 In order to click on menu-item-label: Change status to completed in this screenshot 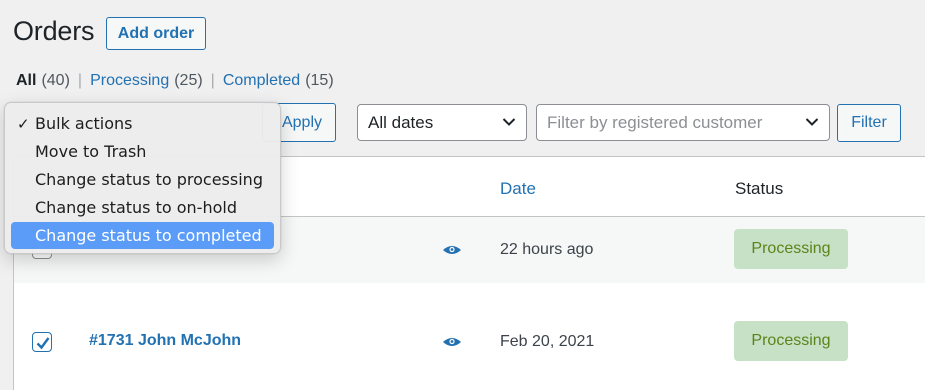, I will do `click(148, 235)`.